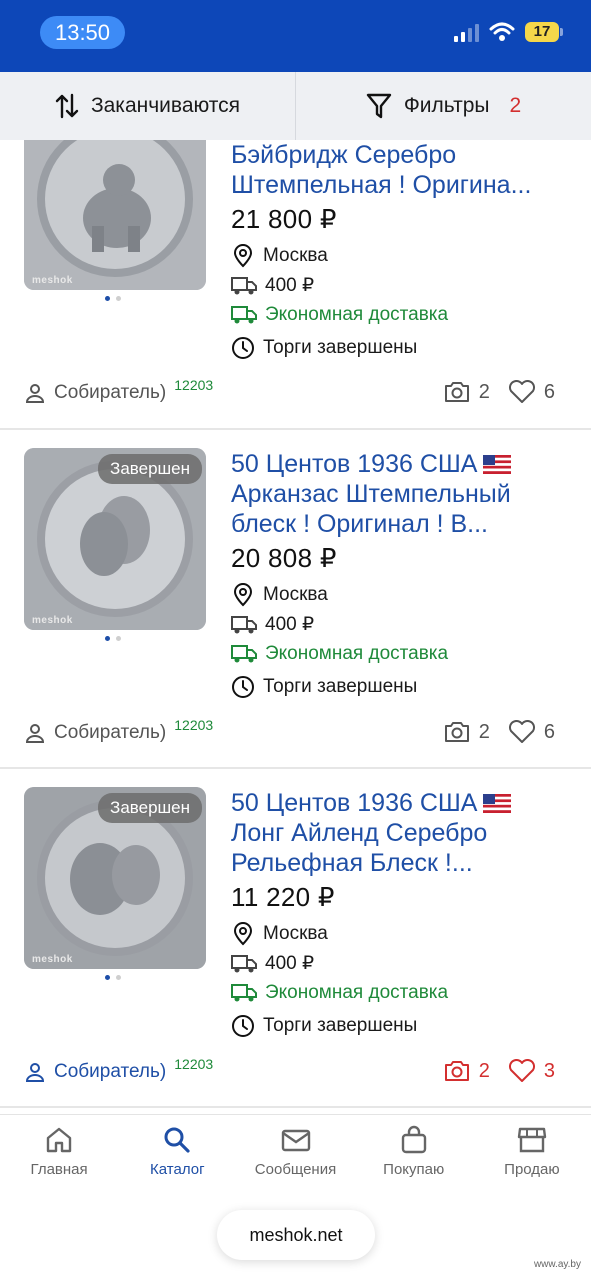 This screenshot has height=1280, width=591. I want to click on search-icon, so click(177, 1140).